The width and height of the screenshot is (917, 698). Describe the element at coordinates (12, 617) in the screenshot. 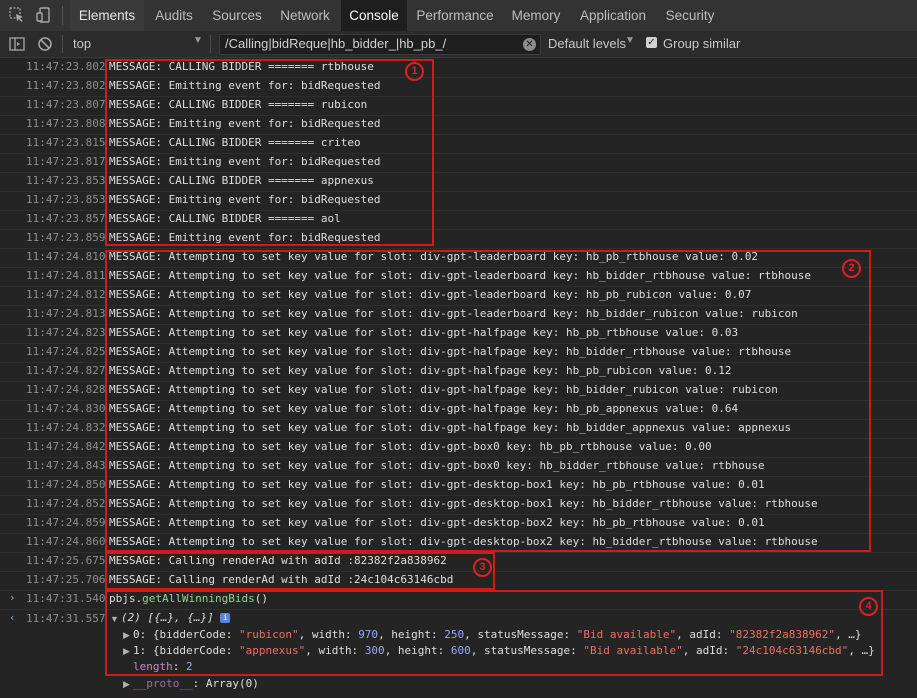

I see `result-arrow-icon: ‹` at that location.